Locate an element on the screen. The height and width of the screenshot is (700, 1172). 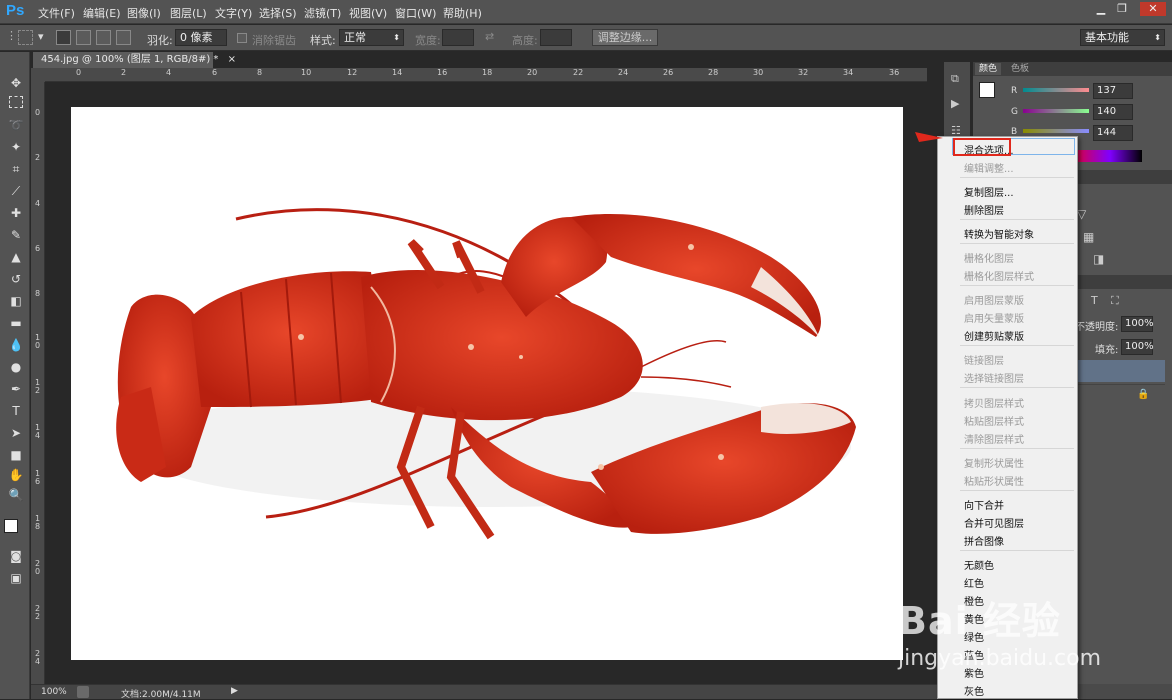
move-tool-icon: ✥ is located at coordinates (16, 83).